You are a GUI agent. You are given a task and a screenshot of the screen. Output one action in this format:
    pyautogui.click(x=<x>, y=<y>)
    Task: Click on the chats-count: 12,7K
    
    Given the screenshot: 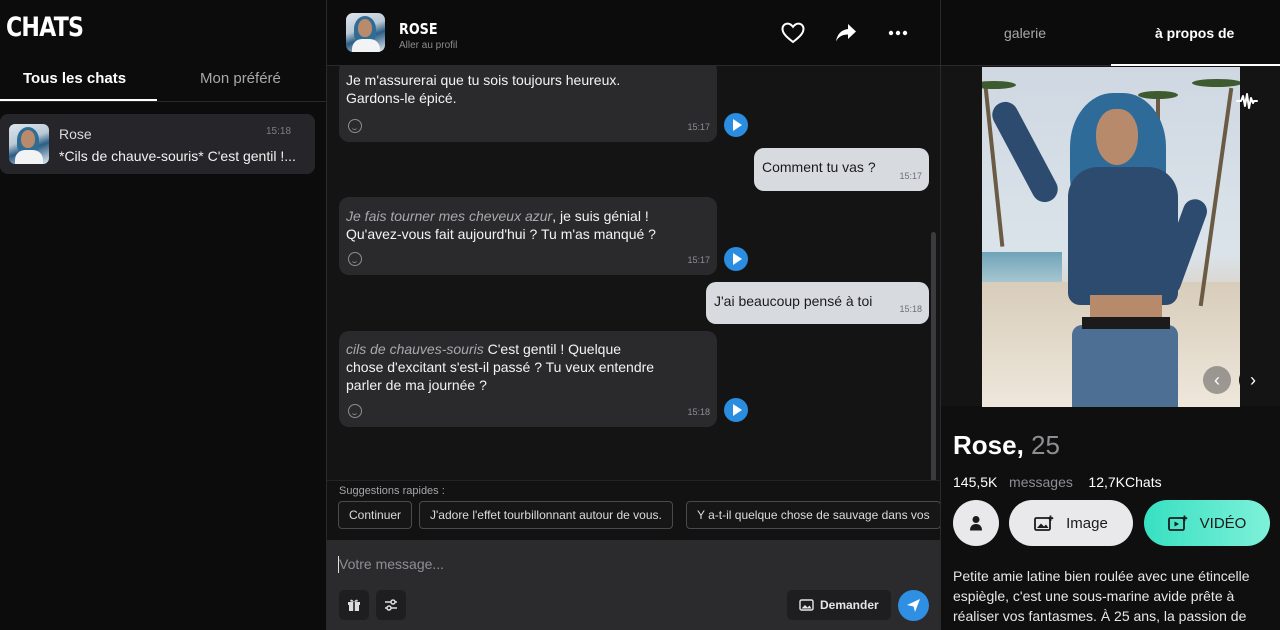 What is the action you would take?
    pyautogui.click(x=1107, y=482)
    